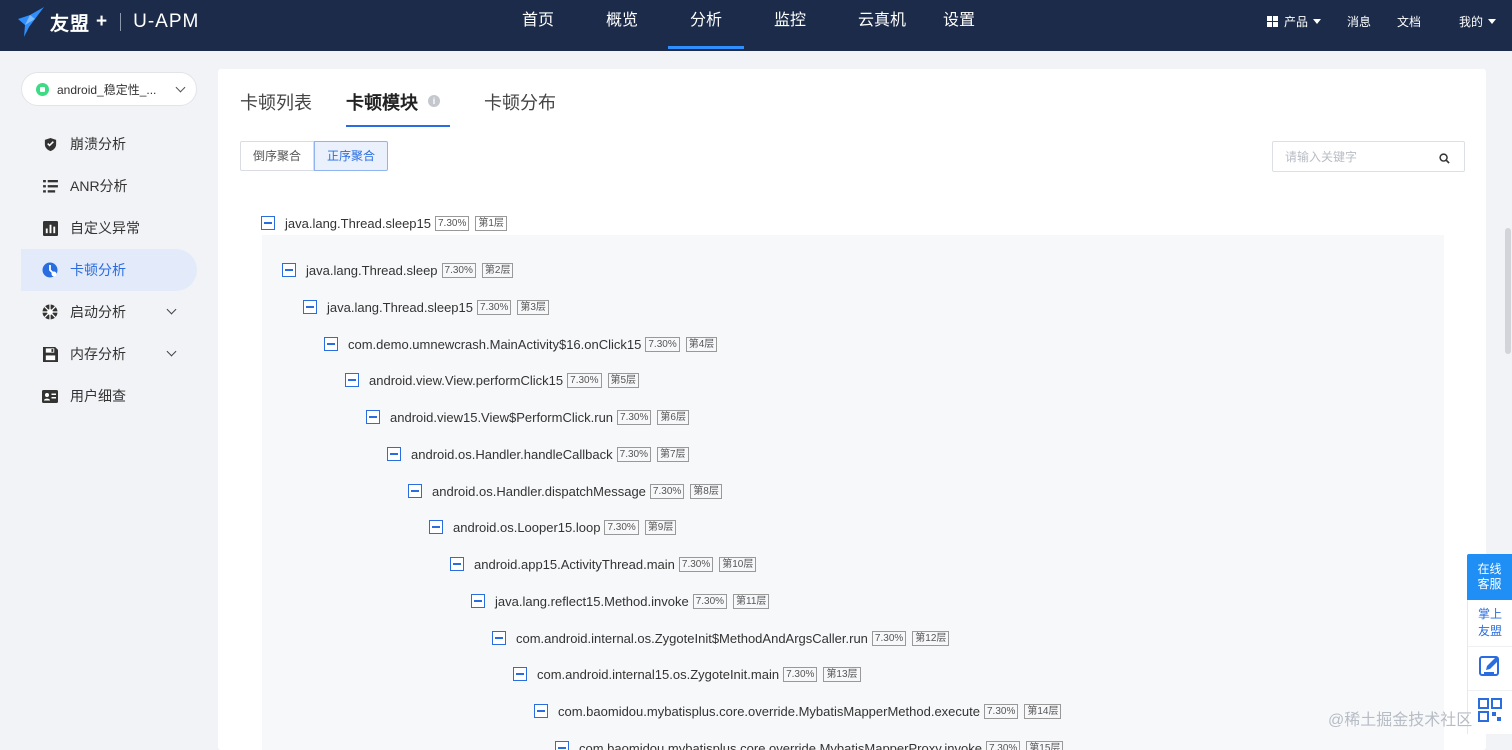 This screenshot has width=1512, height=750. I want to click on nav-settings: 设置, so click(959, 25).